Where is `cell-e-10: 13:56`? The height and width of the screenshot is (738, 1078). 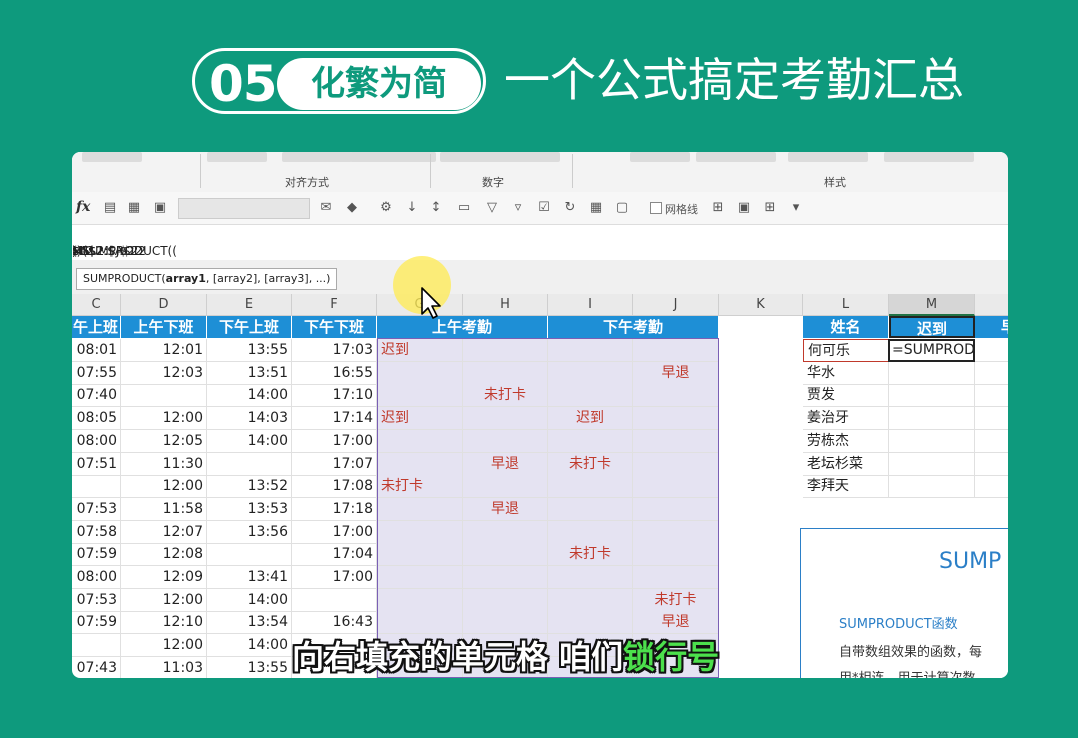 cell-e-10: 13:56 is located at coordinates (249, 532).